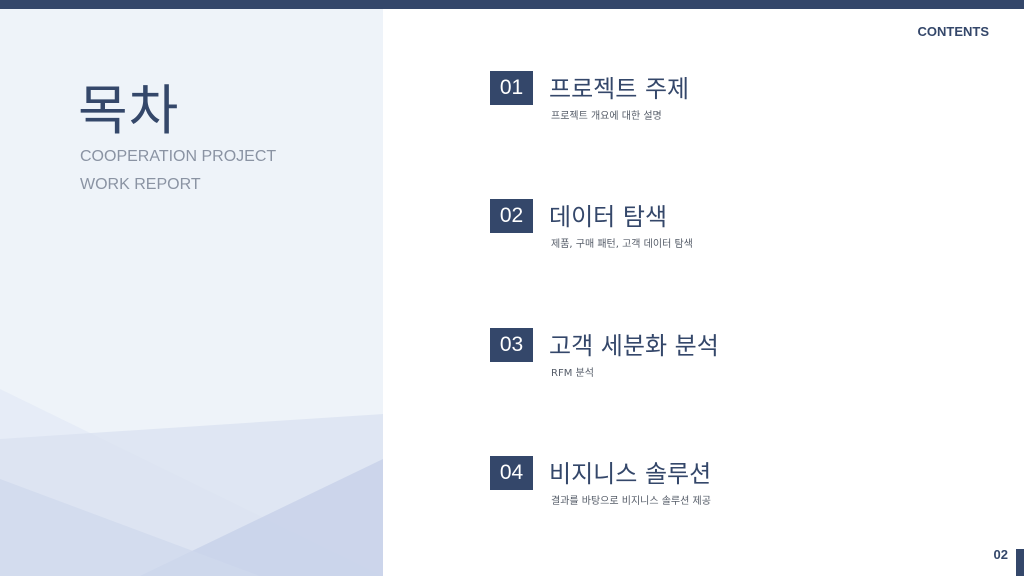  What do you see at coordinates (512, 4) in the screenshot?
I see `top-accent-bar` at bounding box center [512, 4].